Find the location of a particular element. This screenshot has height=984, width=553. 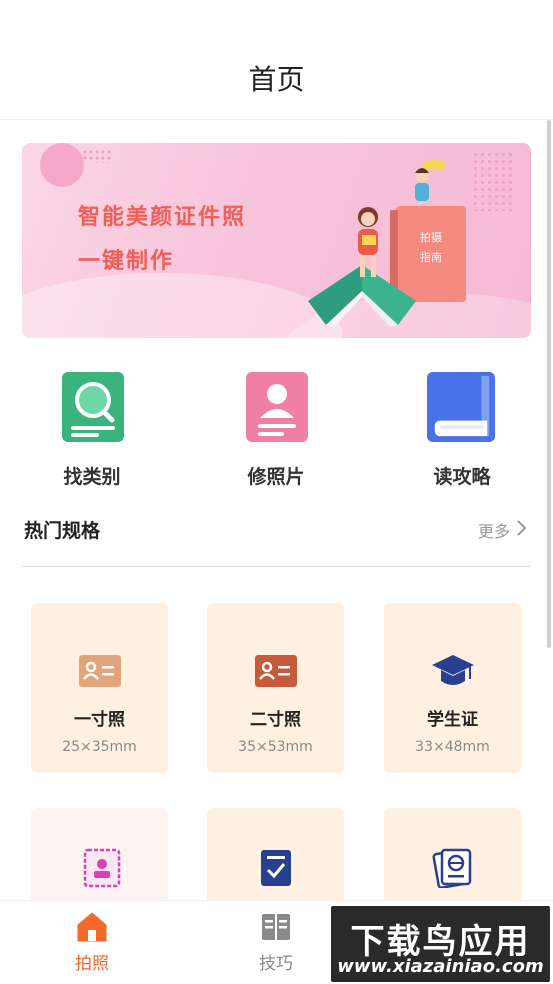

person-edit-icon is located at coordinates (277, 407).